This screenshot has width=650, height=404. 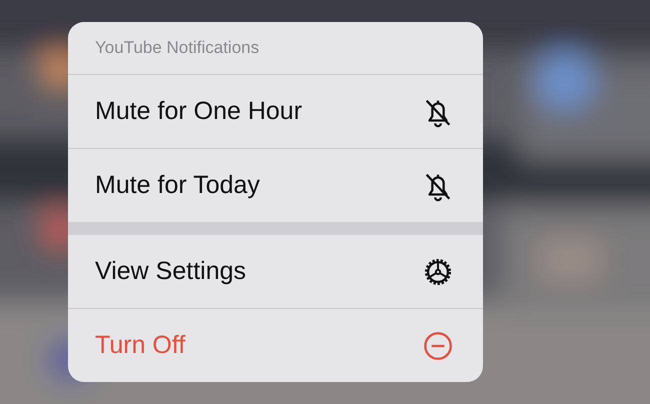 I want to click on menu-item: Mute for Today, so click(x=275, y=185).